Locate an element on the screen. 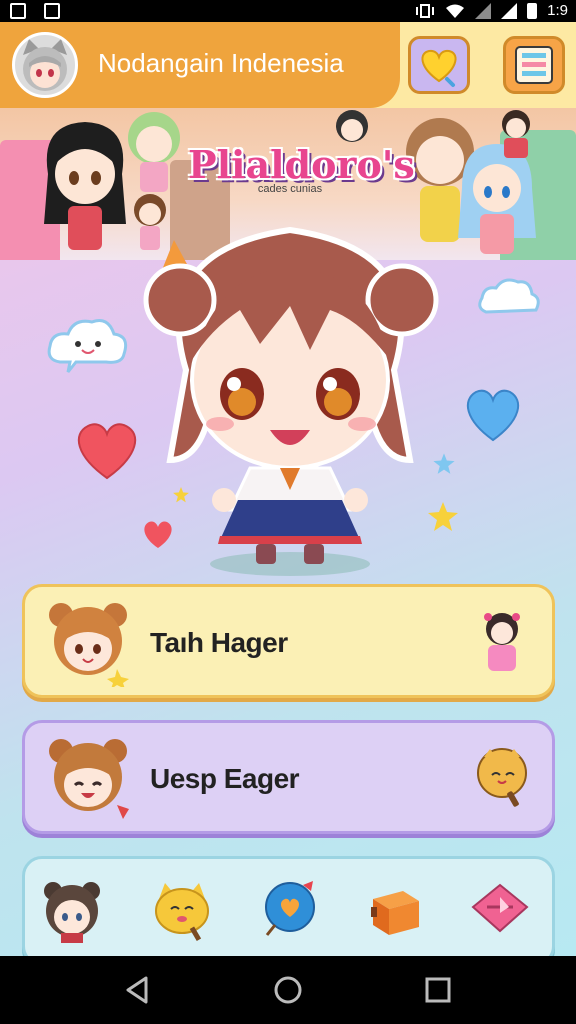 This screenshot has width=576, height=1024. signal-icon is located at coordinates (483, 10).